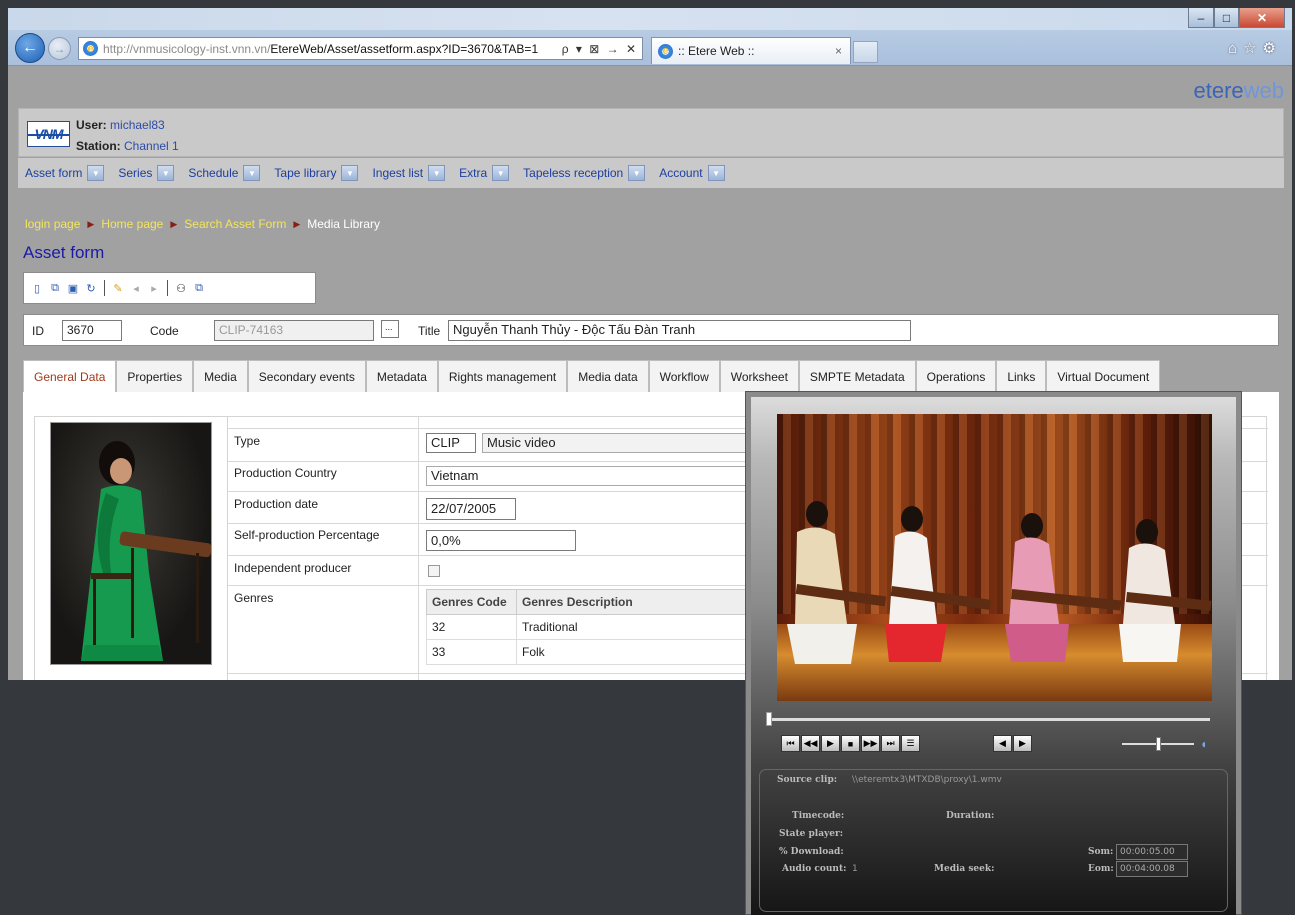 This screenshot has height=915, width=1295. I want to click on save-icon: ▣, so click(73, 288).